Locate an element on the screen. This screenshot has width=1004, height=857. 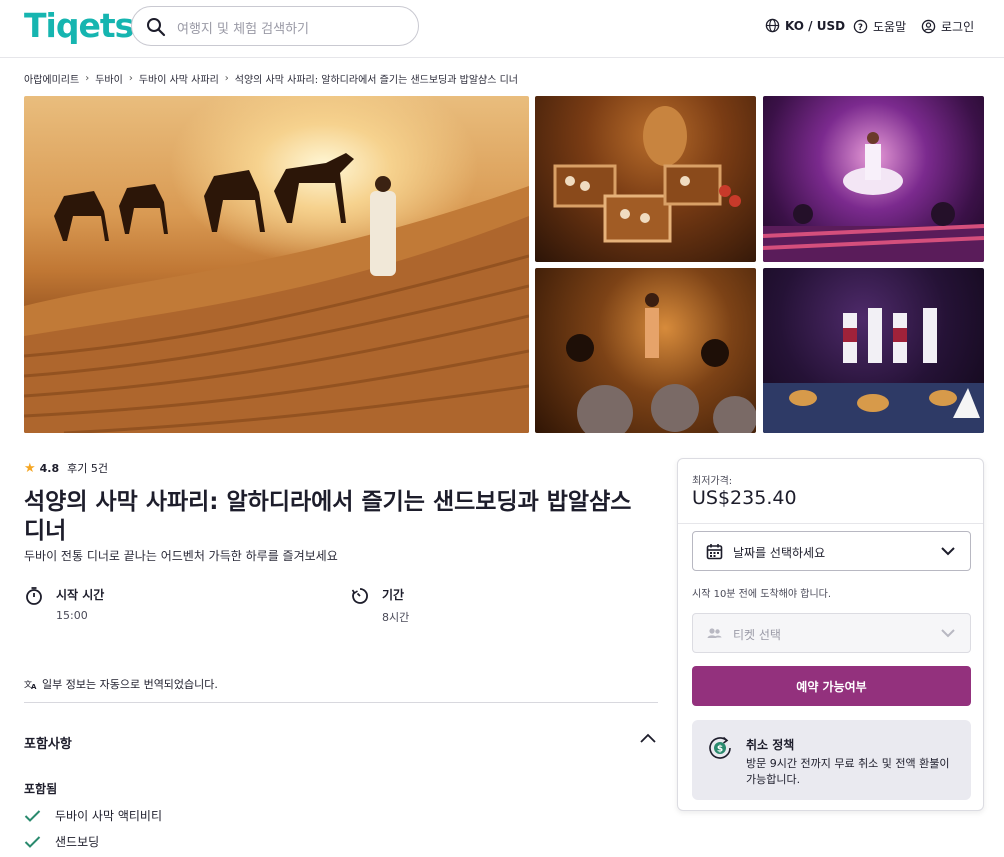
reviews-link: 후기 5건 is located at coordinates (87, 468).